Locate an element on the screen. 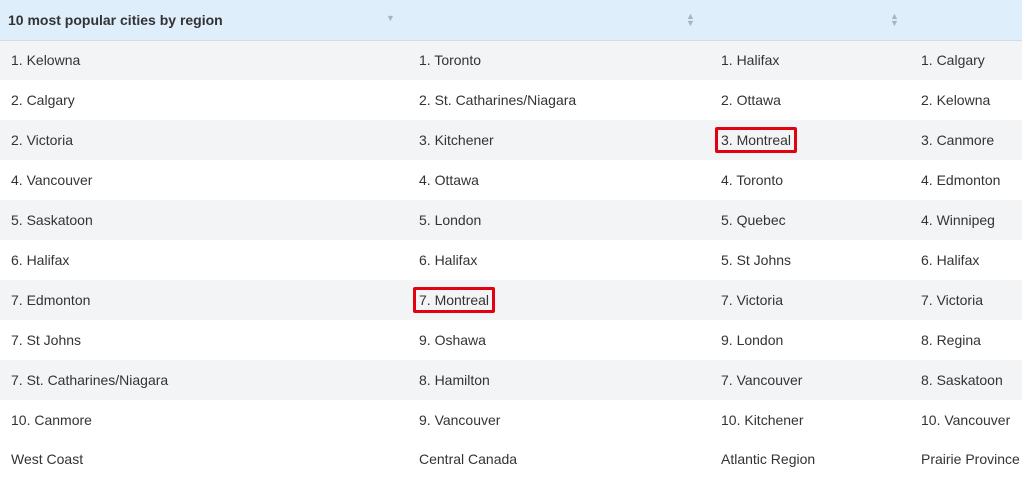 The image size is (1022, 478). table-cell: 4. Winnipeg is located at coordinates (966, 220).